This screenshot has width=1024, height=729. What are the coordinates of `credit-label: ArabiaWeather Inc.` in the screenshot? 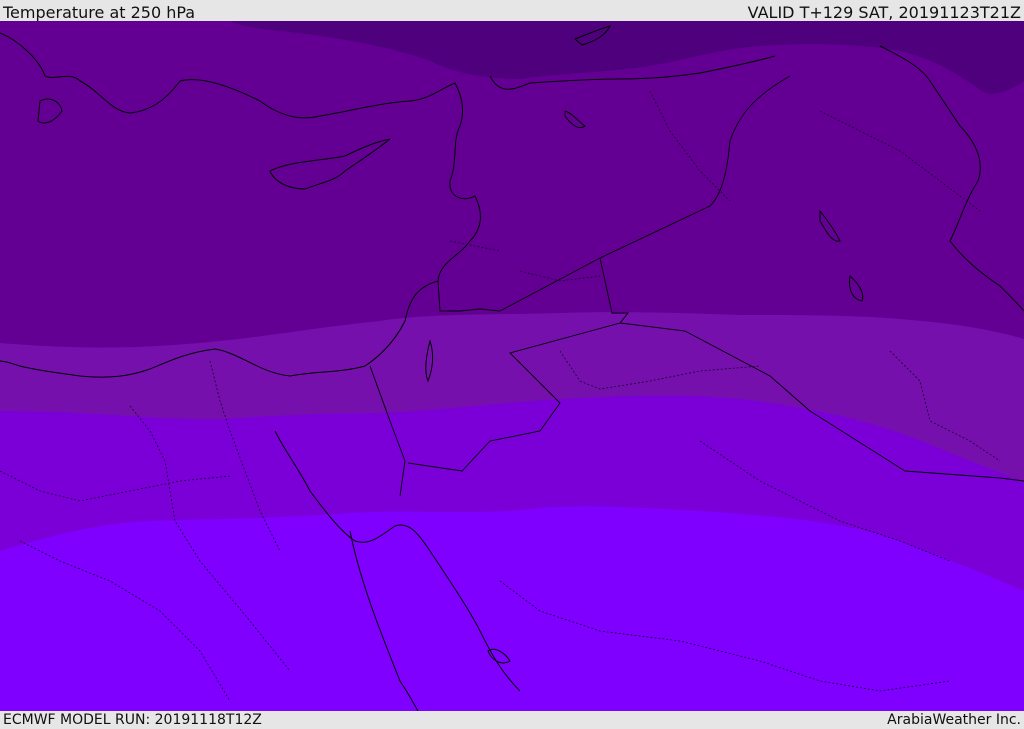 It's located at (954, 720).